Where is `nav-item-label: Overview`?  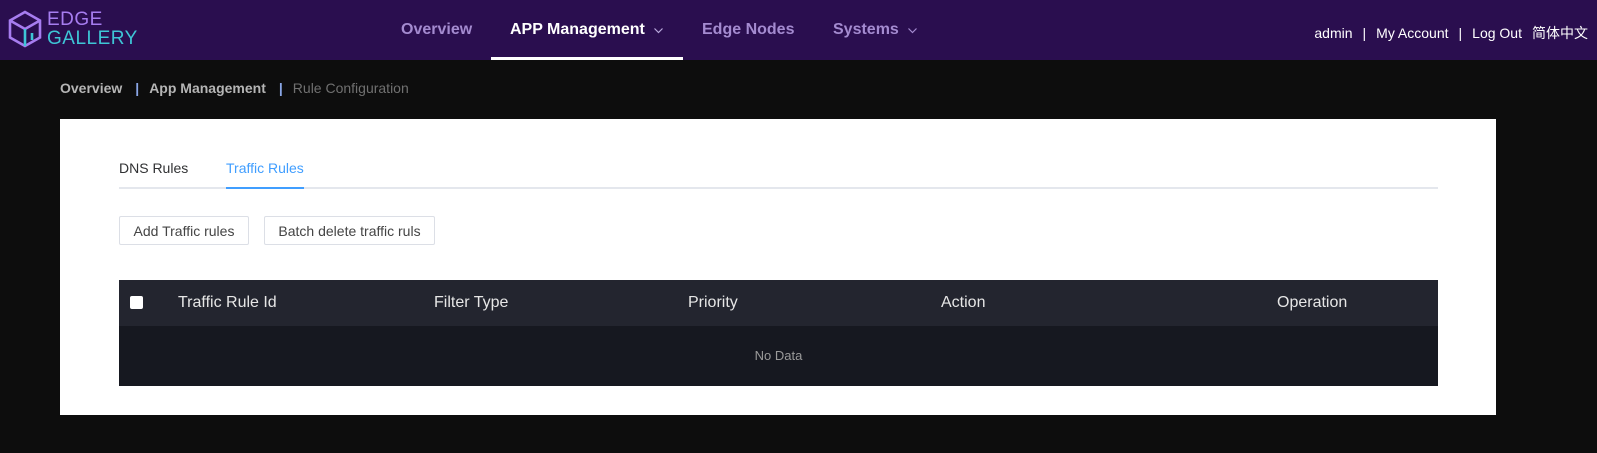 nav-item-label: Overview is located at coordinates (437, 29).